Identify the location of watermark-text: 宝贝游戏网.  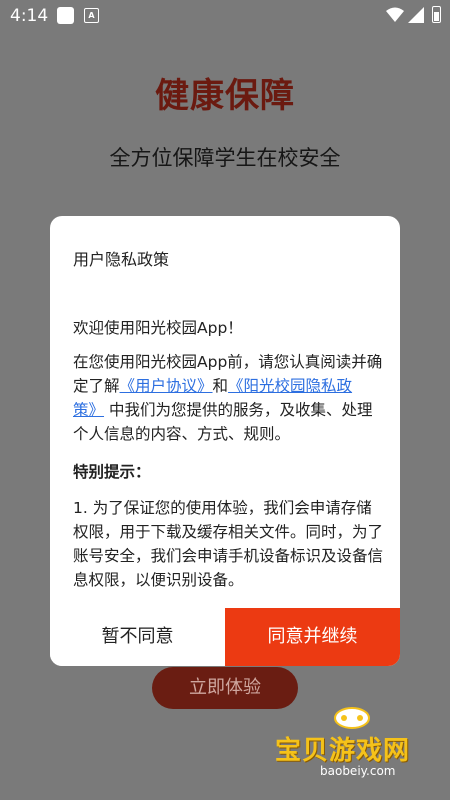
(343, 751).